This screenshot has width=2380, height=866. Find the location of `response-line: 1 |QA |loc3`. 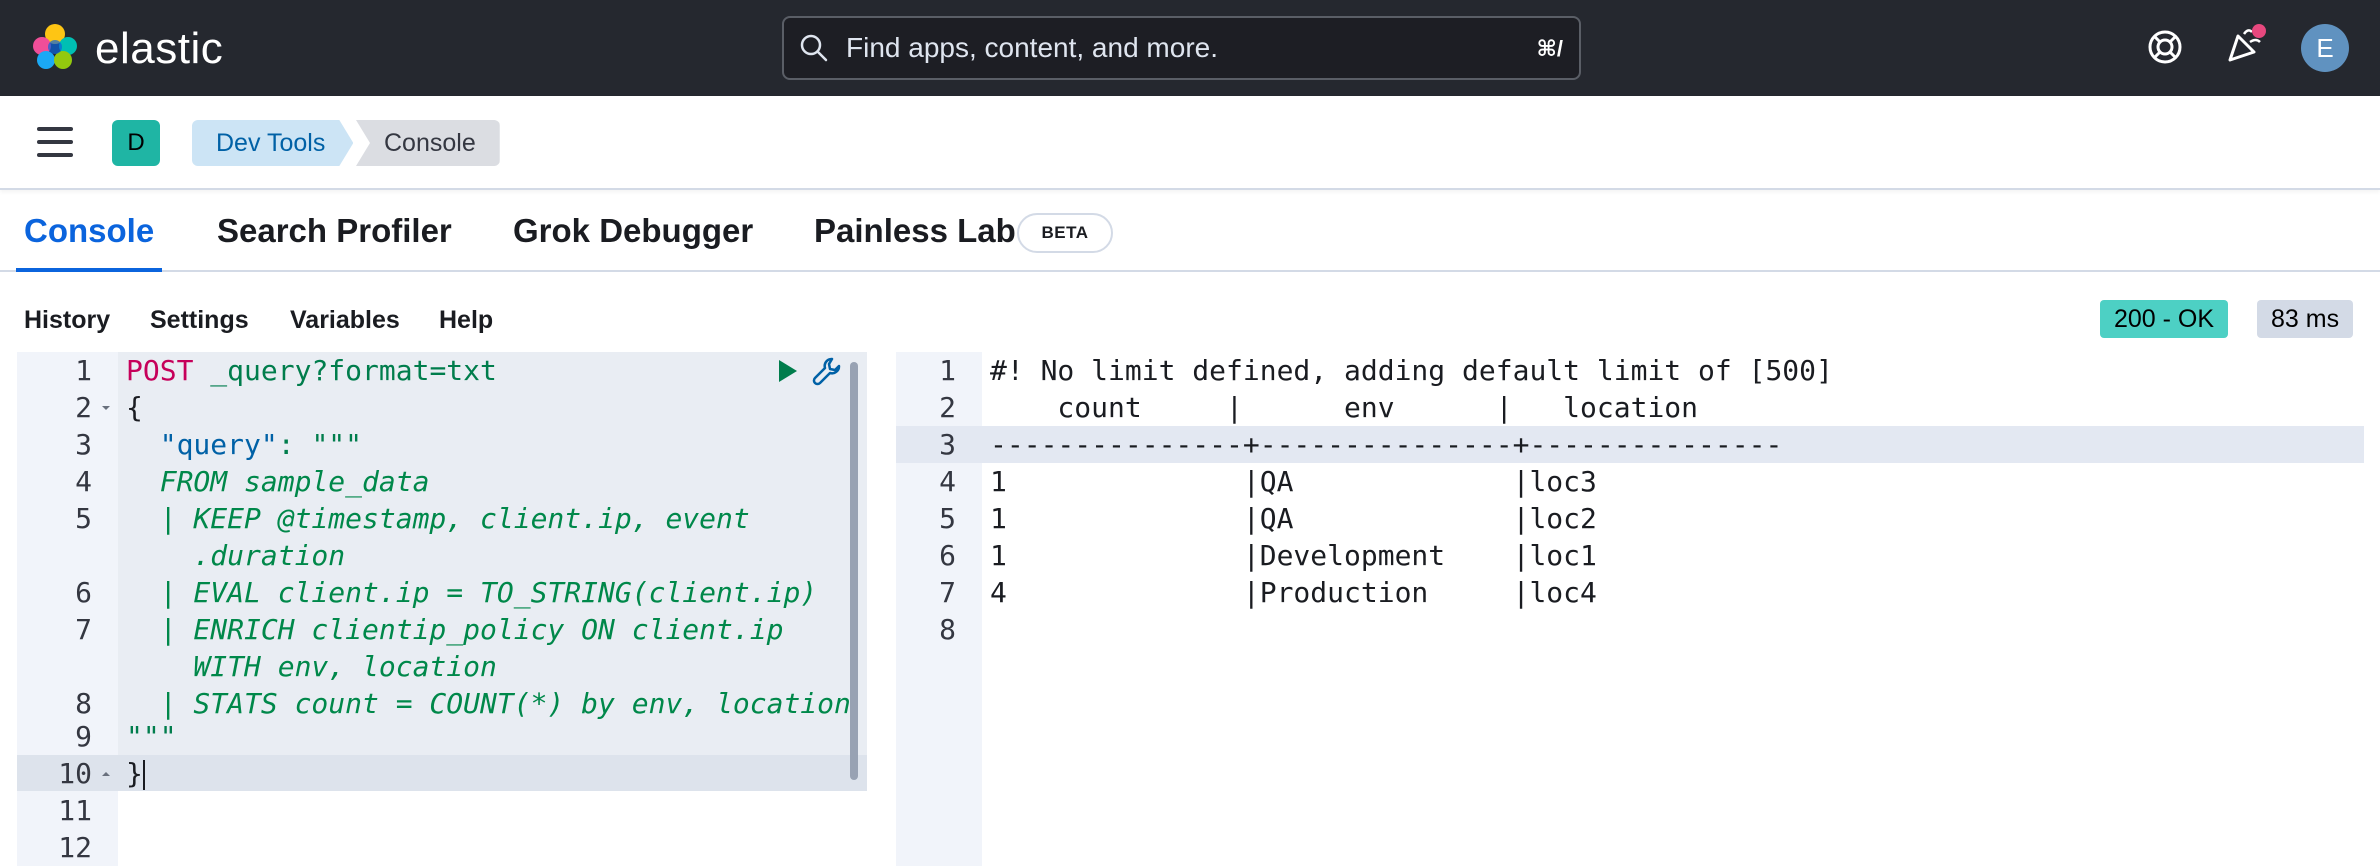

response-line: 1 |QA |loc3 is located at coordinates (1293, 481).